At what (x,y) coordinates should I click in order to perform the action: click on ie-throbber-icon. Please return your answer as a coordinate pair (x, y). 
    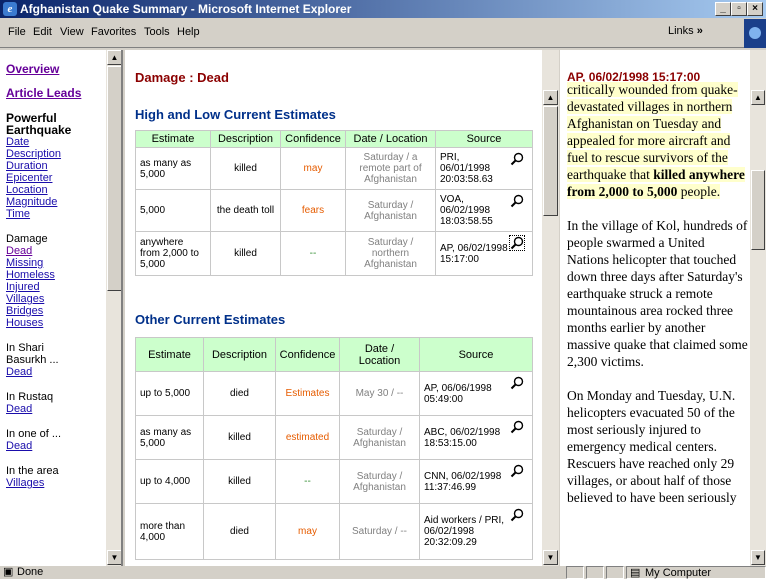
    Looking at the image, I should click on (755, 33).